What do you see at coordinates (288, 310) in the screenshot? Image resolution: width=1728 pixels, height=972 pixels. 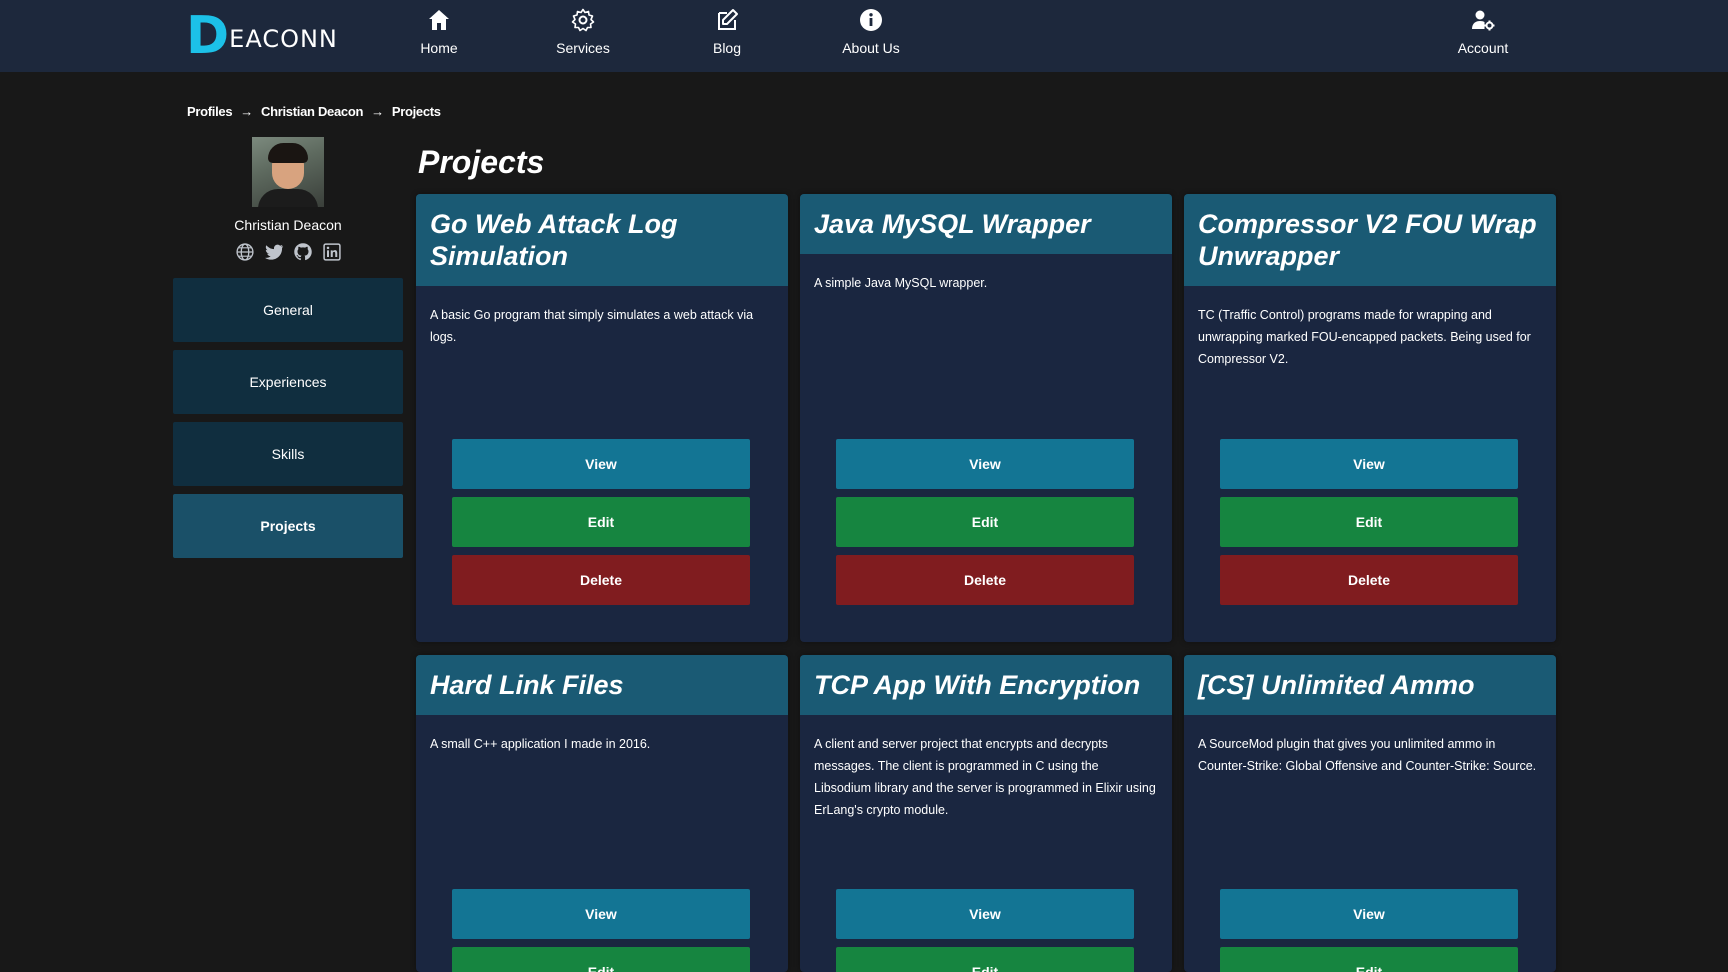 I see `sidebar-item-general: General` at bounding box center [288, 310].